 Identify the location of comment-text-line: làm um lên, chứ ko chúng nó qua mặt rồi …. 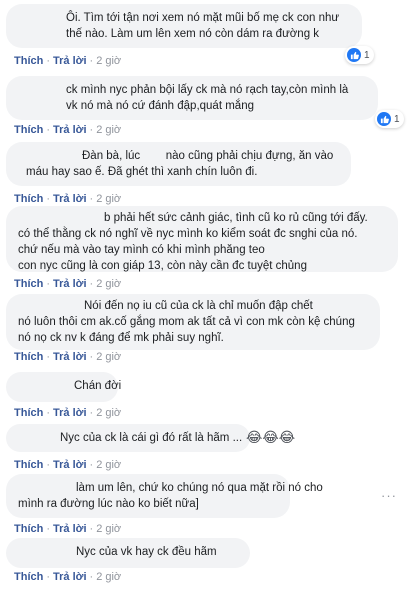
(199, 488).